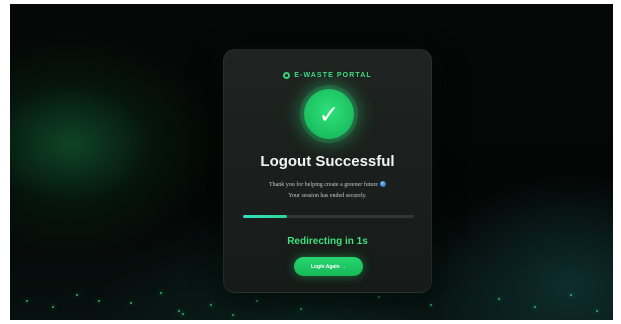  I want to click on redirect-progress-fill, so click(265, 216).